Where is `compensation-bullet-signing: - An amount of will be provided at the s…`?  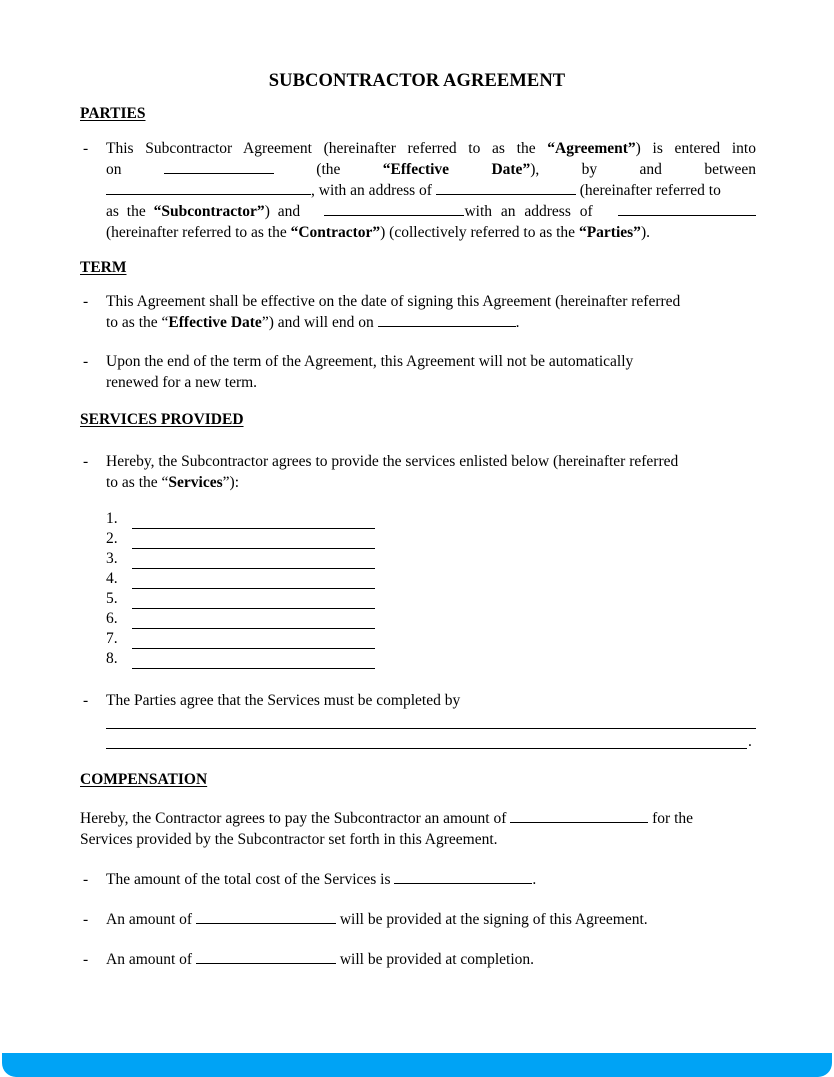 compensation-bullet-signing: - An amount of will be provided at the s… is located at coordinates (365, 918).